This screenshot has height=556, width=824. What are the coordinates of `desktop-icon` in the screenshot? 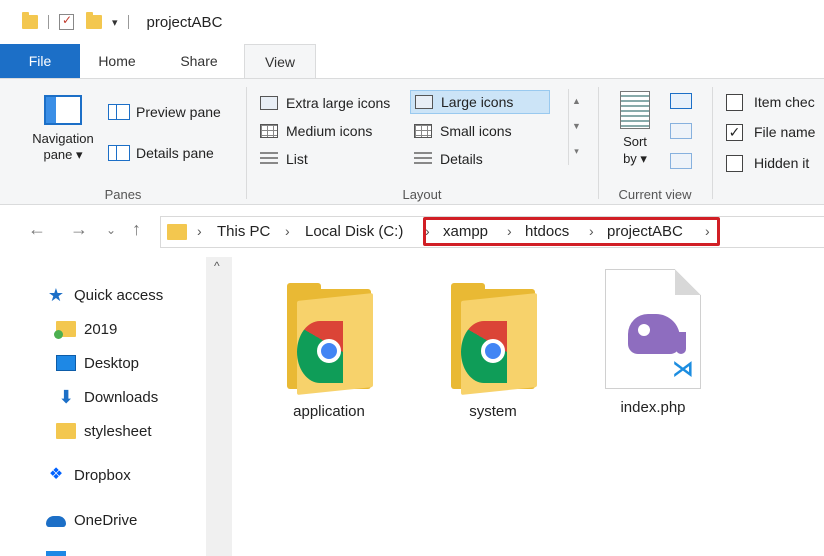 It's located at (66, 363).